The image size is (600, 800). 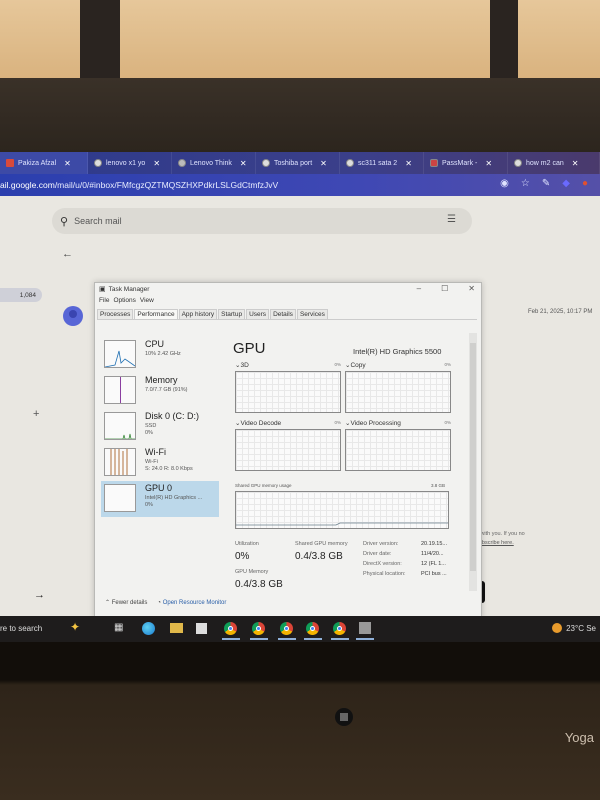 What do you see at coordinates (160, 463) in the screenshot?
I see `resource-wifi: Wi-Fi Wi-Fi S: 24.0 R: 8.0 Kbps` at bounding box center [160, 463].